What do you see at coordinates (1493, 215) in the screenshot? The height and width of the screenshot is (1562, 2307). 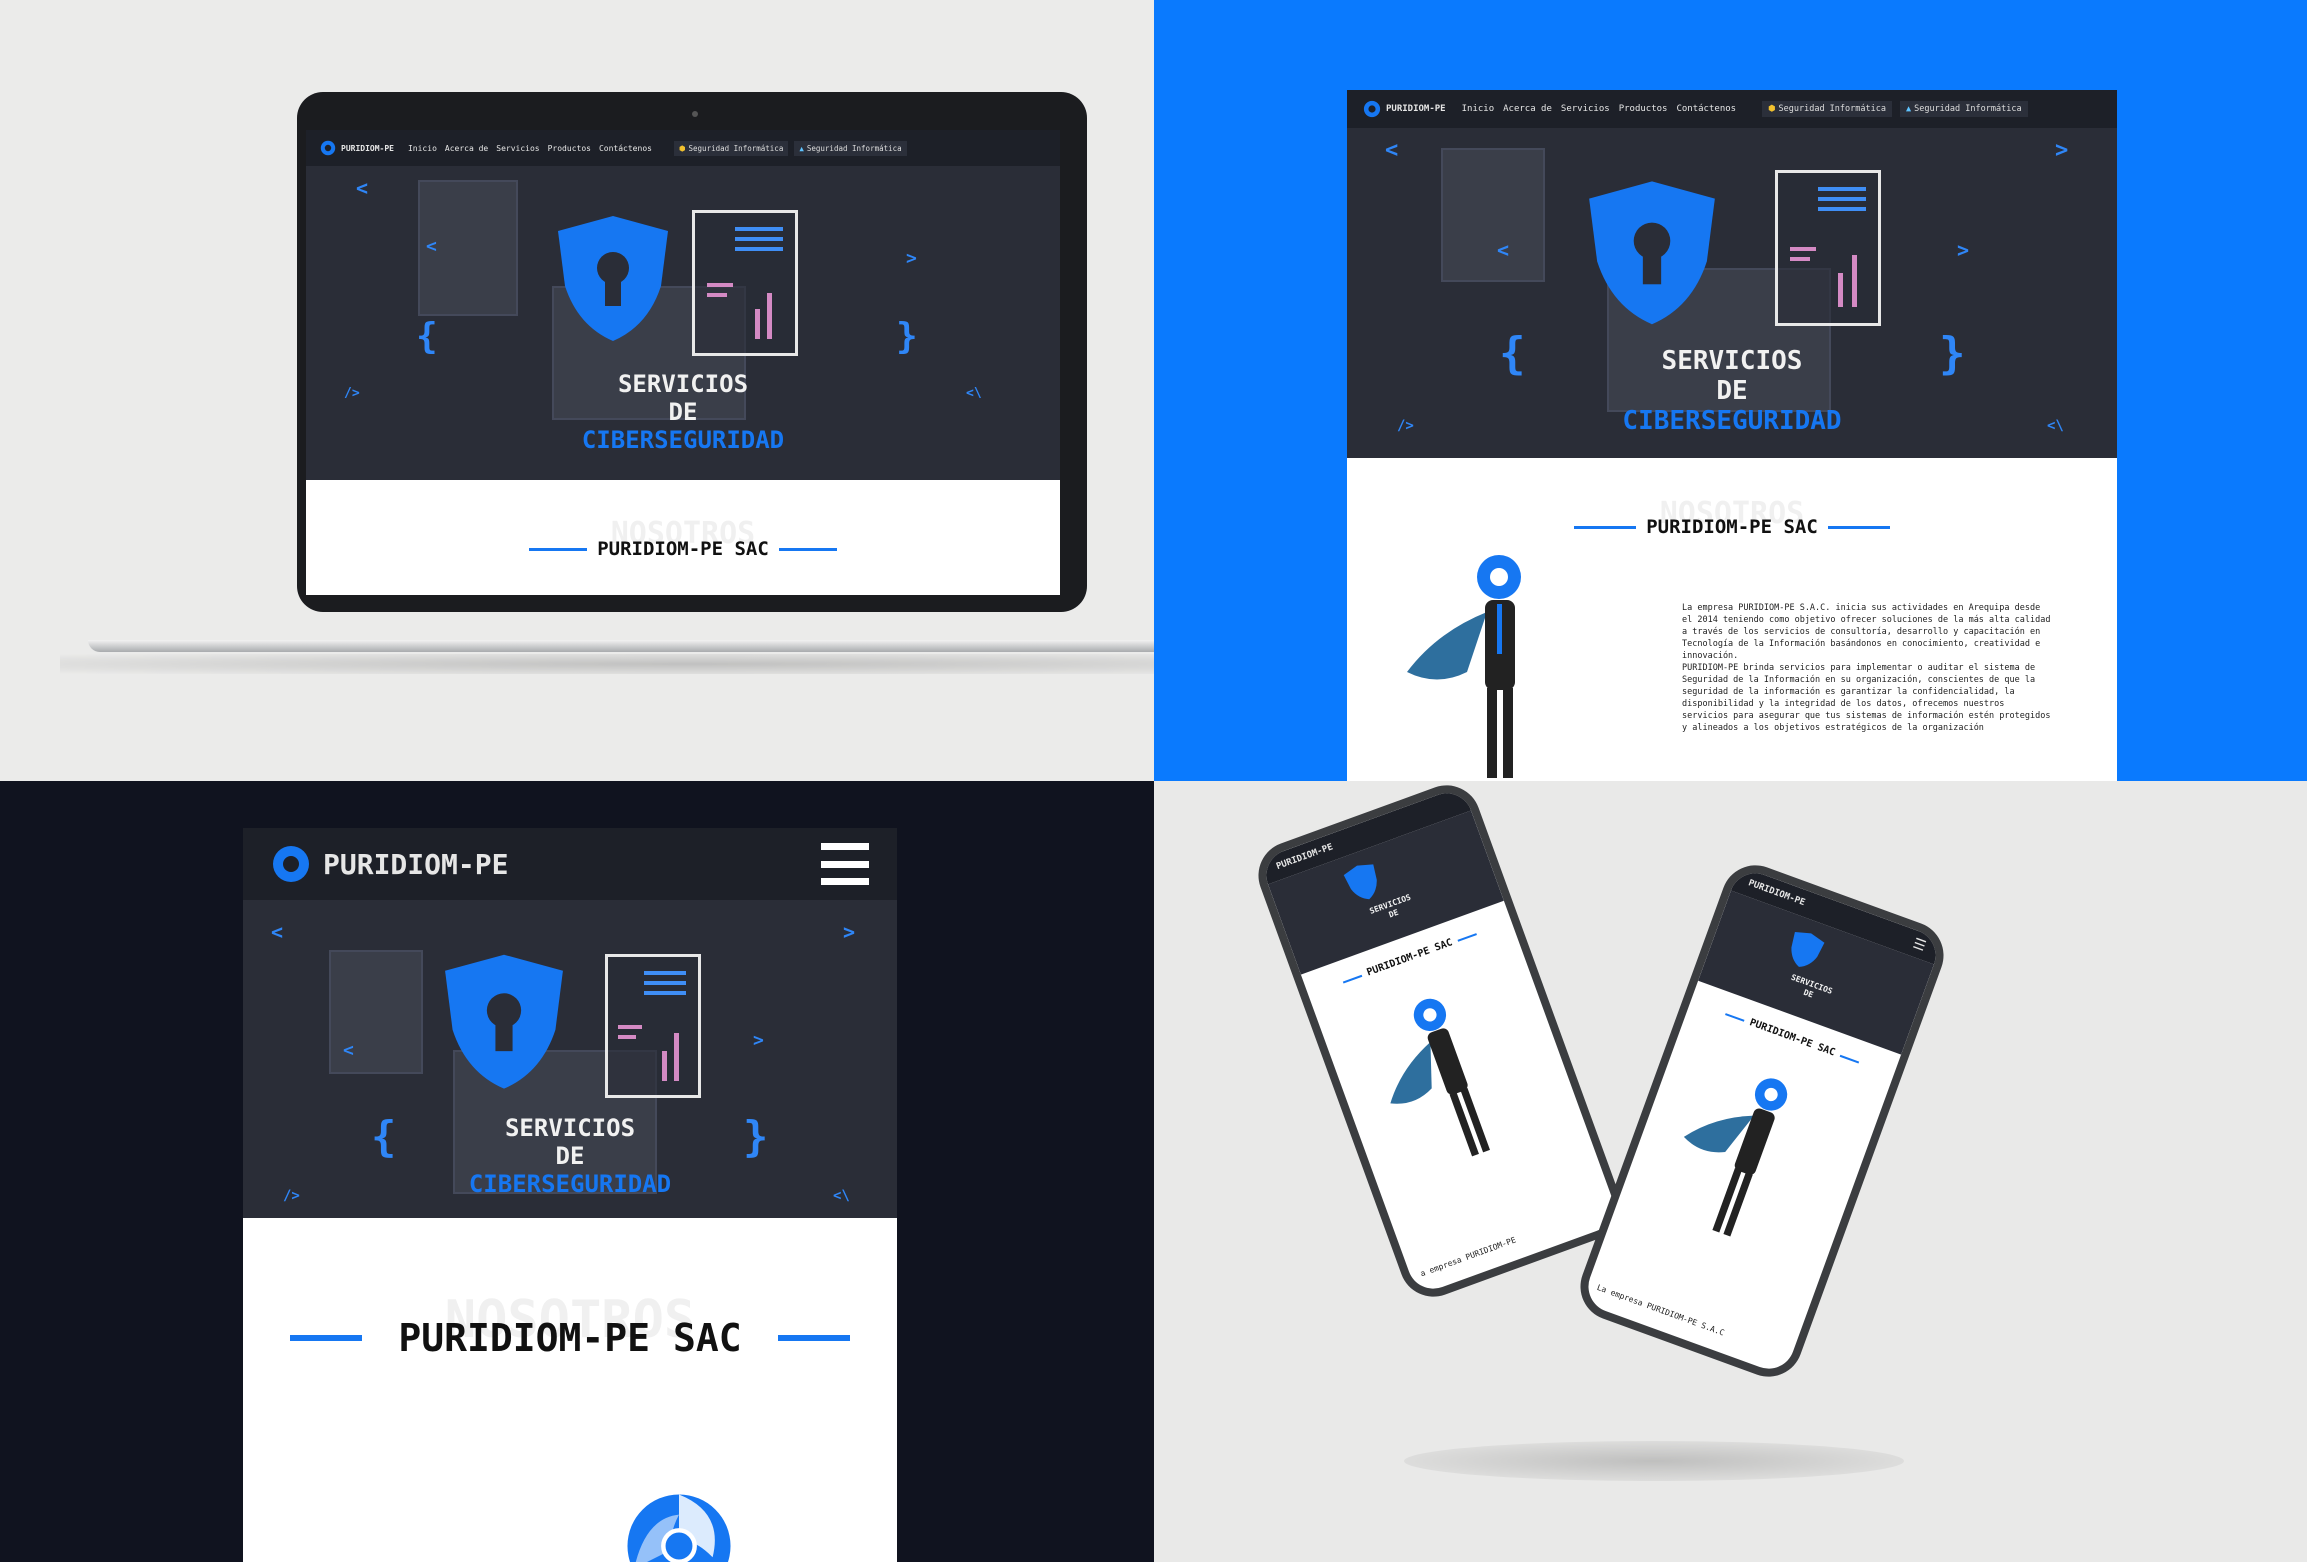 I see `bg-poster` at bounding box center [1493, 215].